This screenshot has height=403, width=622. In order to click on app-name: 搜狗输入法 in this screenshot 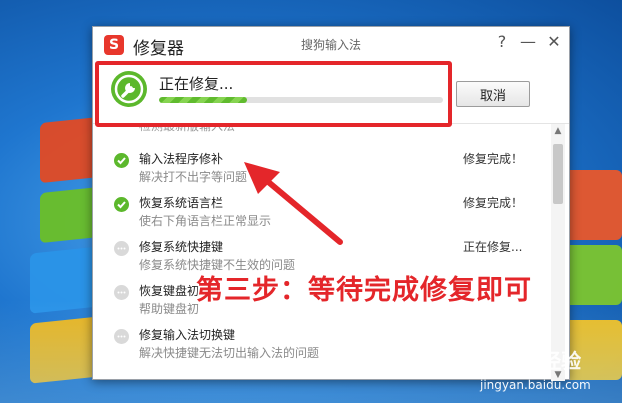, I will do `click(331, 45)`.